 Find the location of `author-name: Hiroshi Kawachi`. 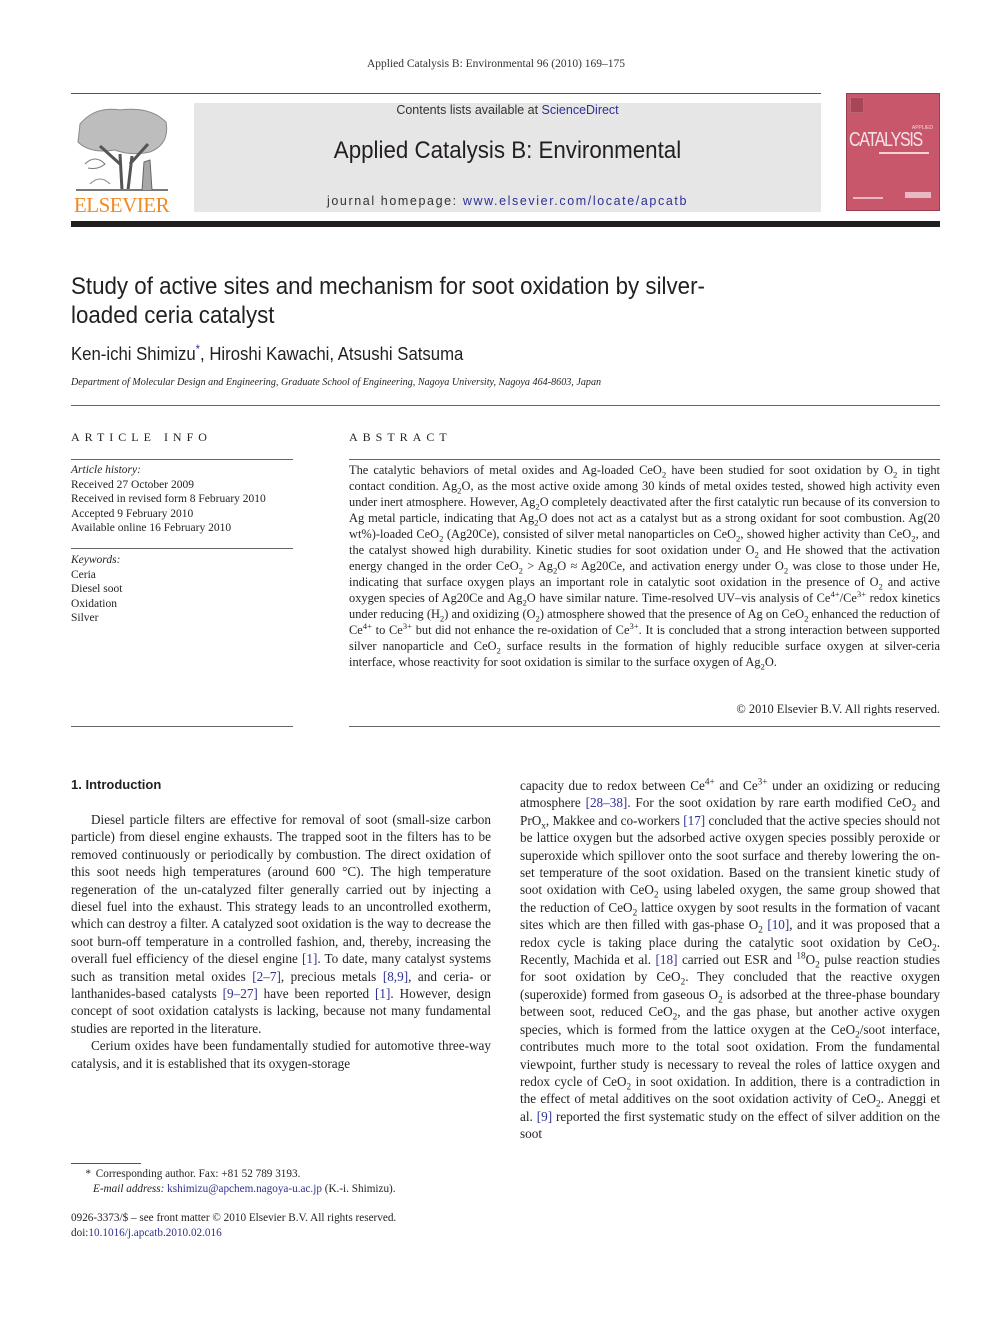

author-name: Hiroshi Kawachi is located at coordinates (269, 354).